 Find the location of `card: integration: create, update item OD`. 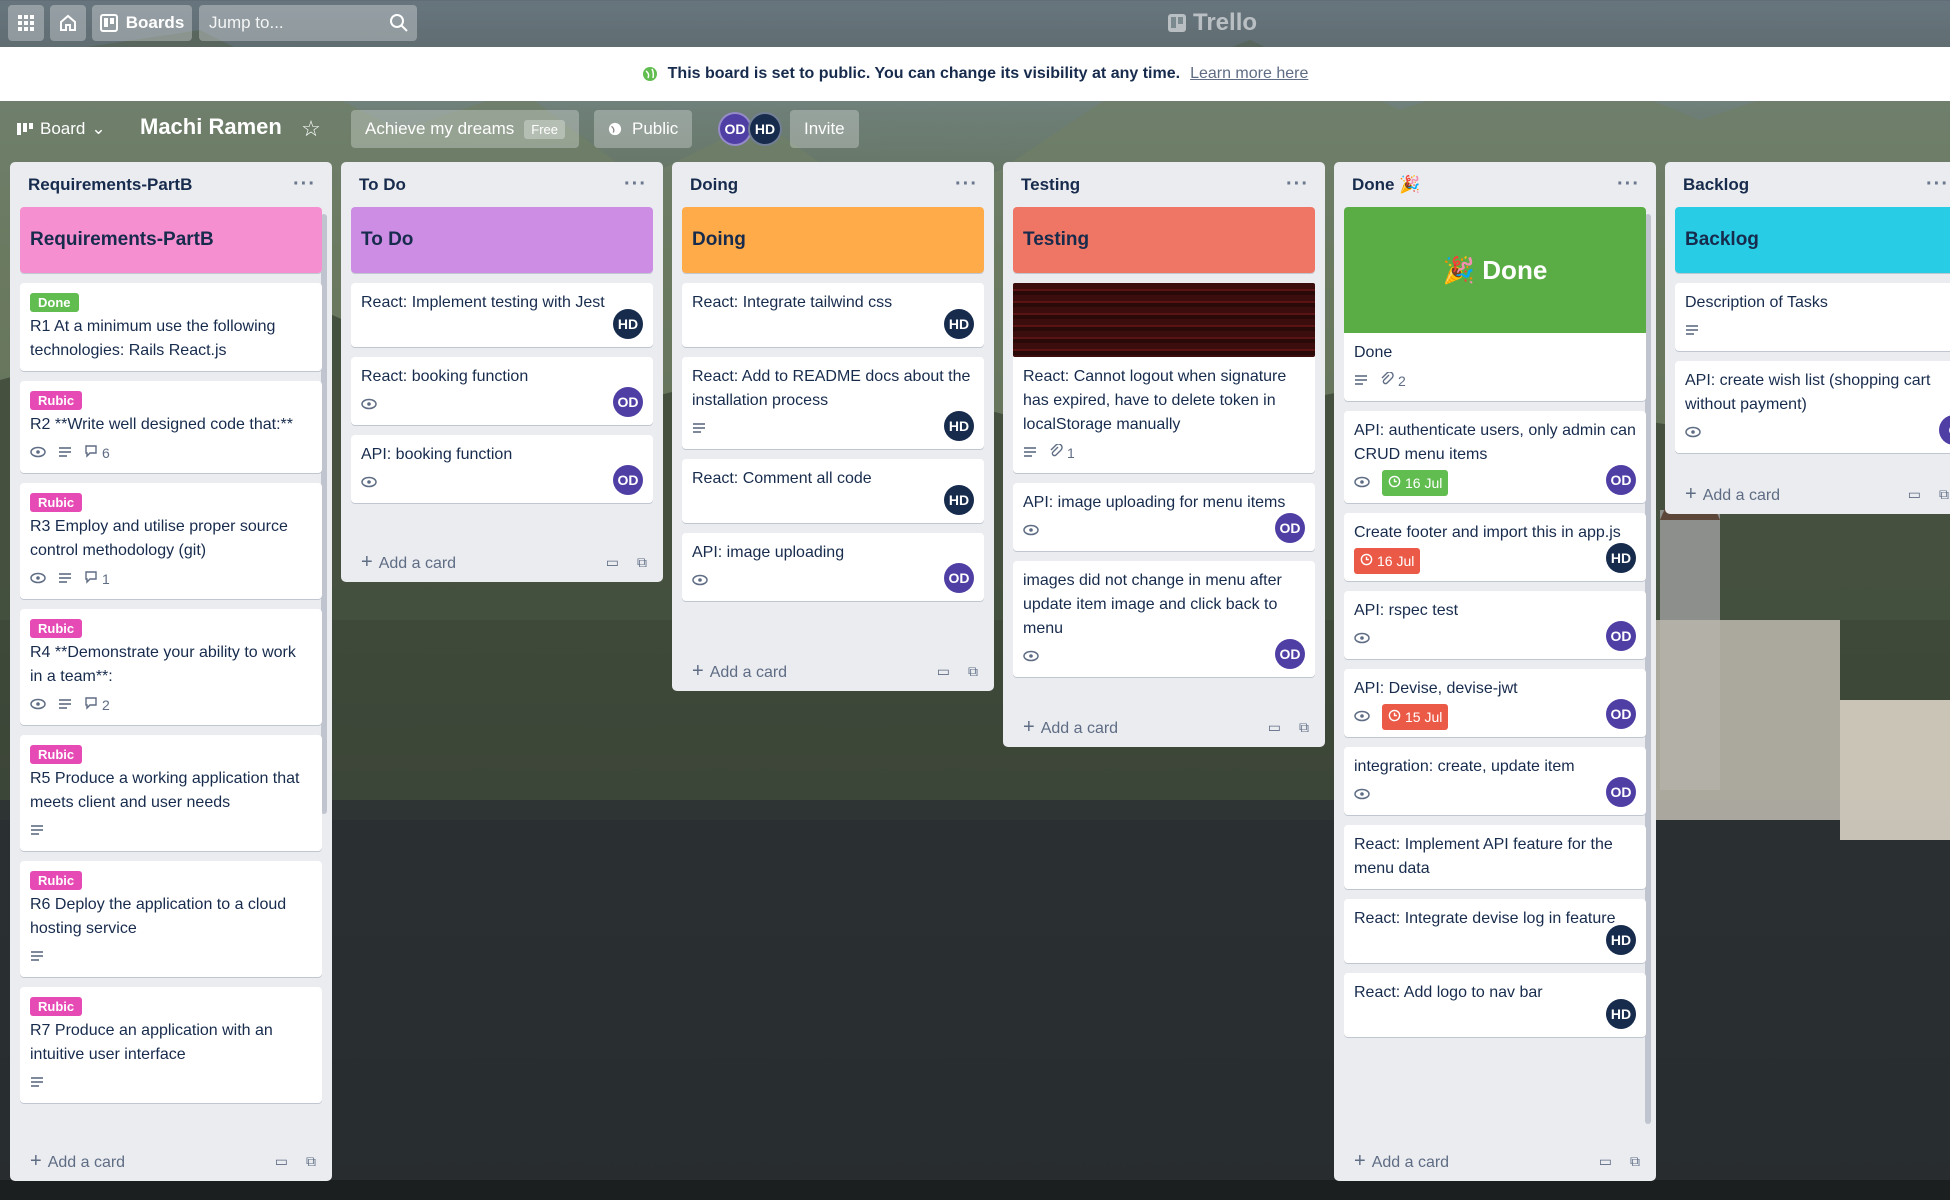

card: integration: create, update item OD is located at coordinates (1495, 781).